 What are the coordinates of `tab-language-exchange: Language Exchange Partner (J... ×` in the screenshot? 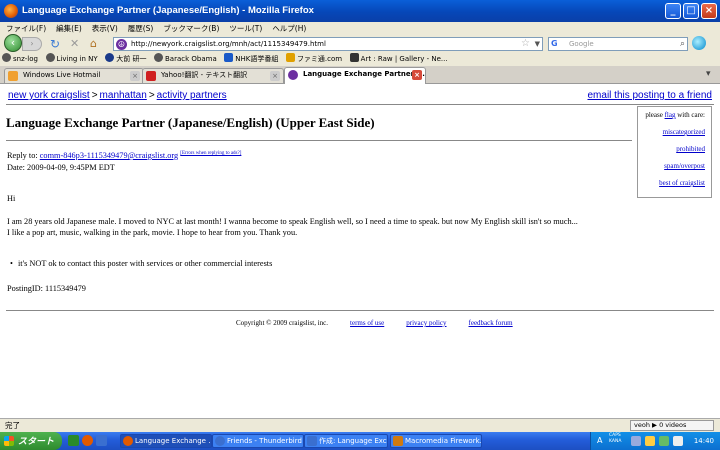 It's located at (355, 75).